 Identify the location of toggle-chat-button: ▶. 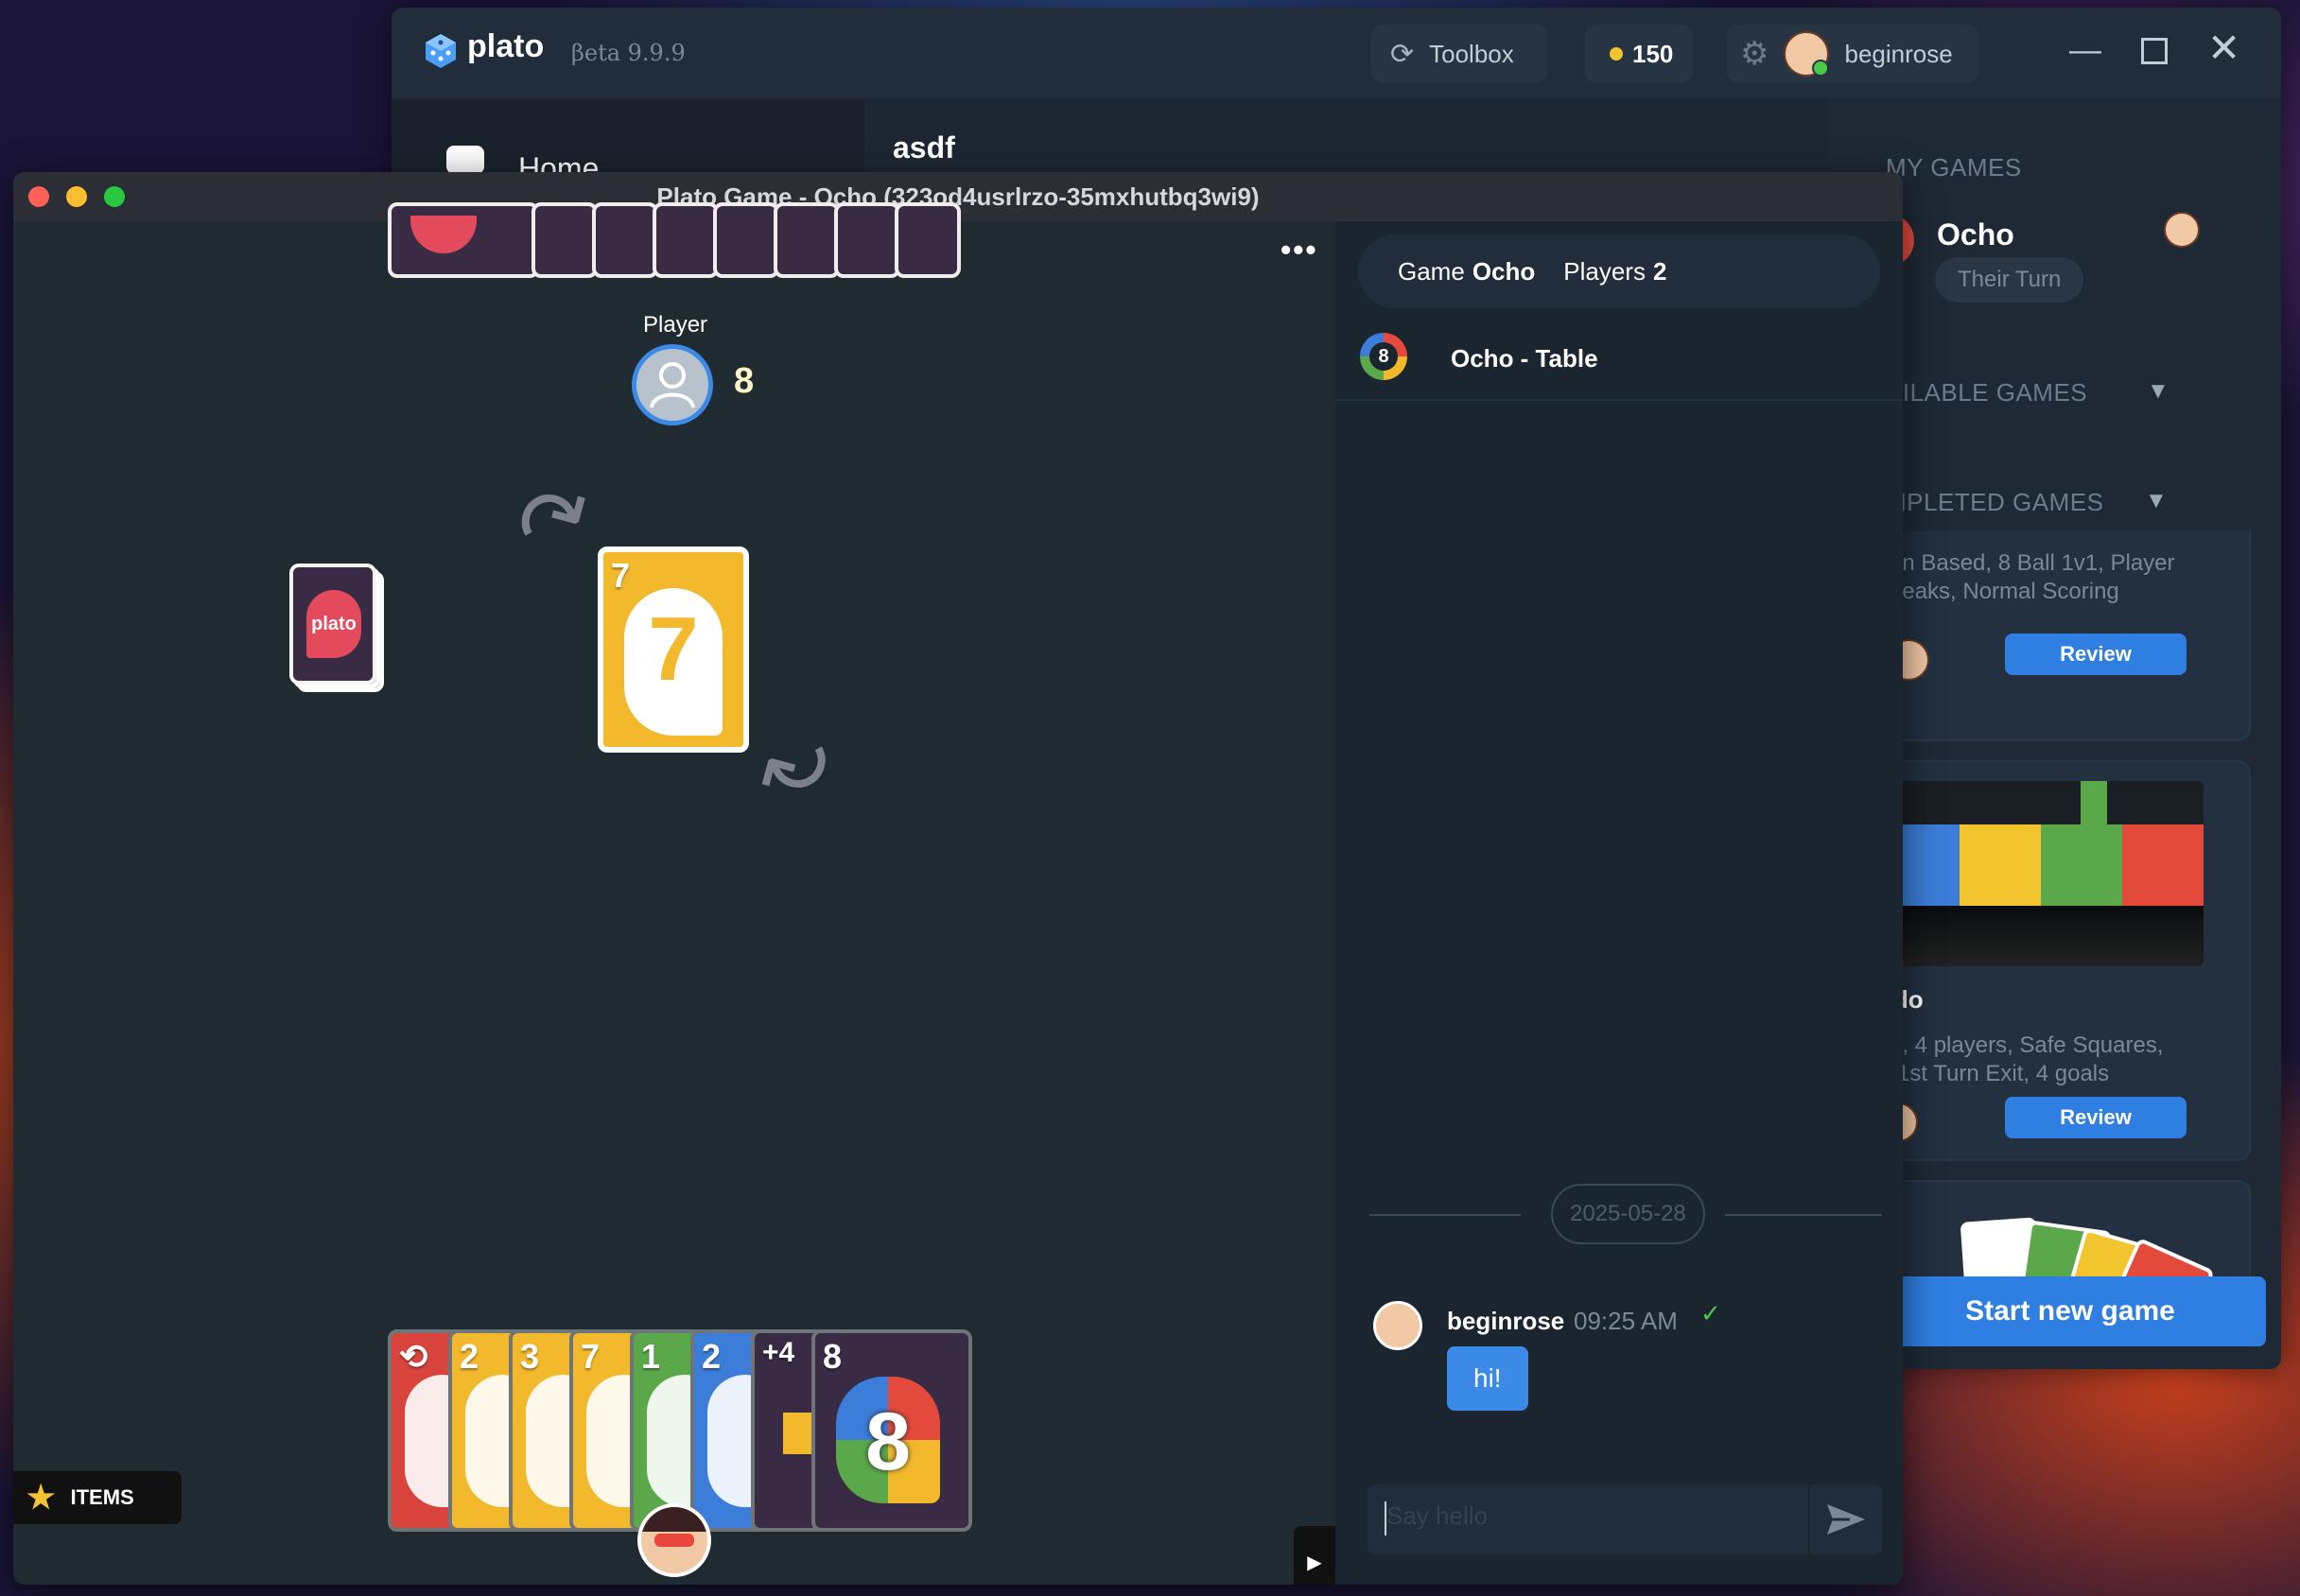
(1314, 1556).